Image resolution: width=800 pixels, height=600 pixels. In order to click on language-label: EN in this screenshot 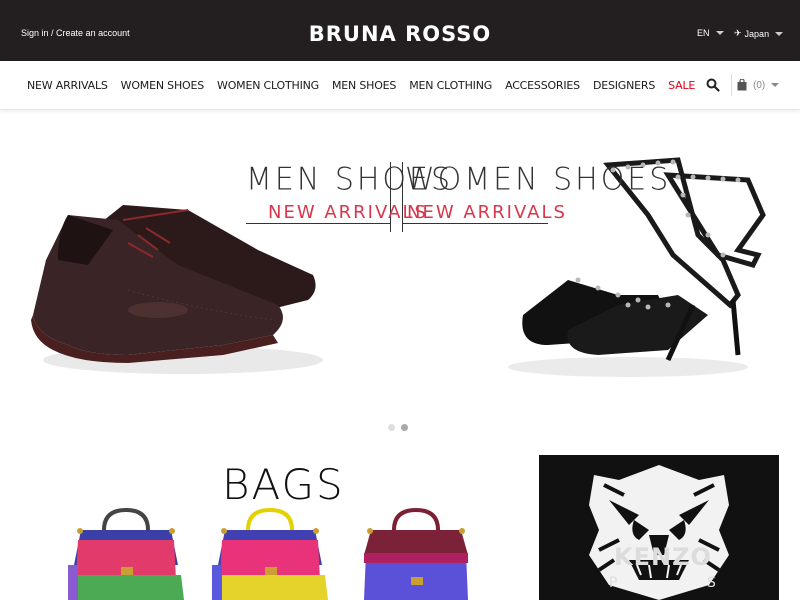, I will do `click(703, 33)`.